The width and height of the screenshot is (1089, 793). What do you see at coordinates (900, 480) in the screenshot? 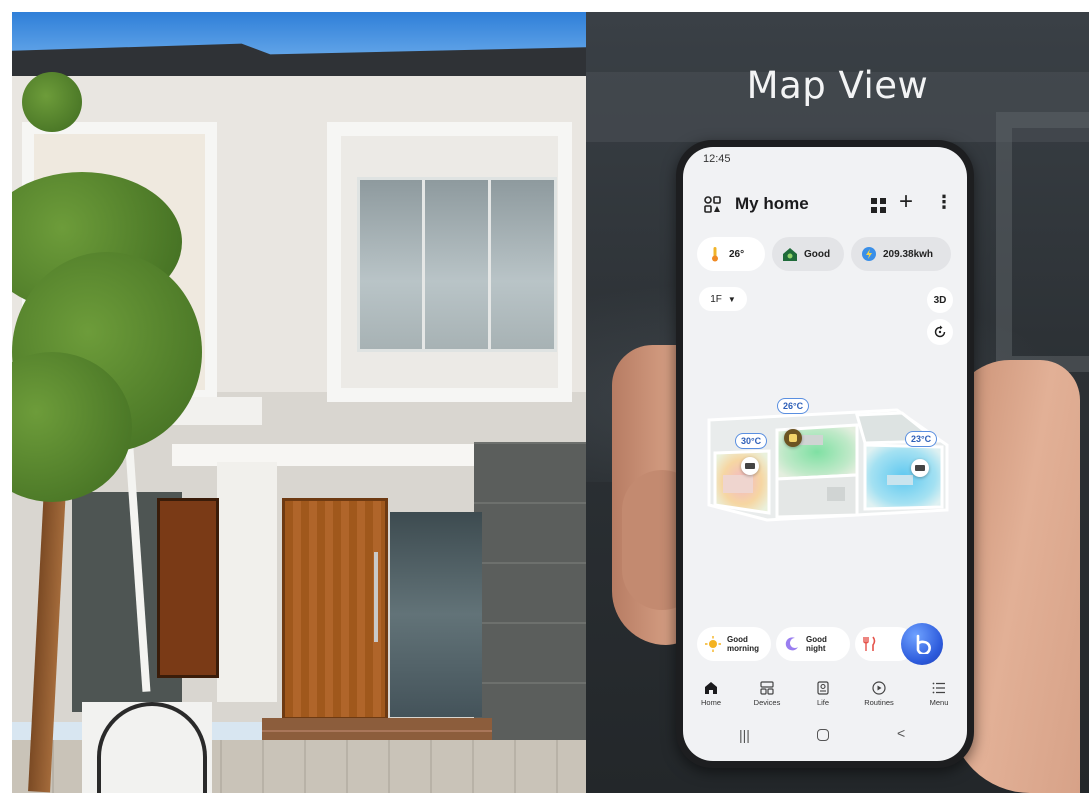
I see `furniture-desk` at bounding box center [900, 480].